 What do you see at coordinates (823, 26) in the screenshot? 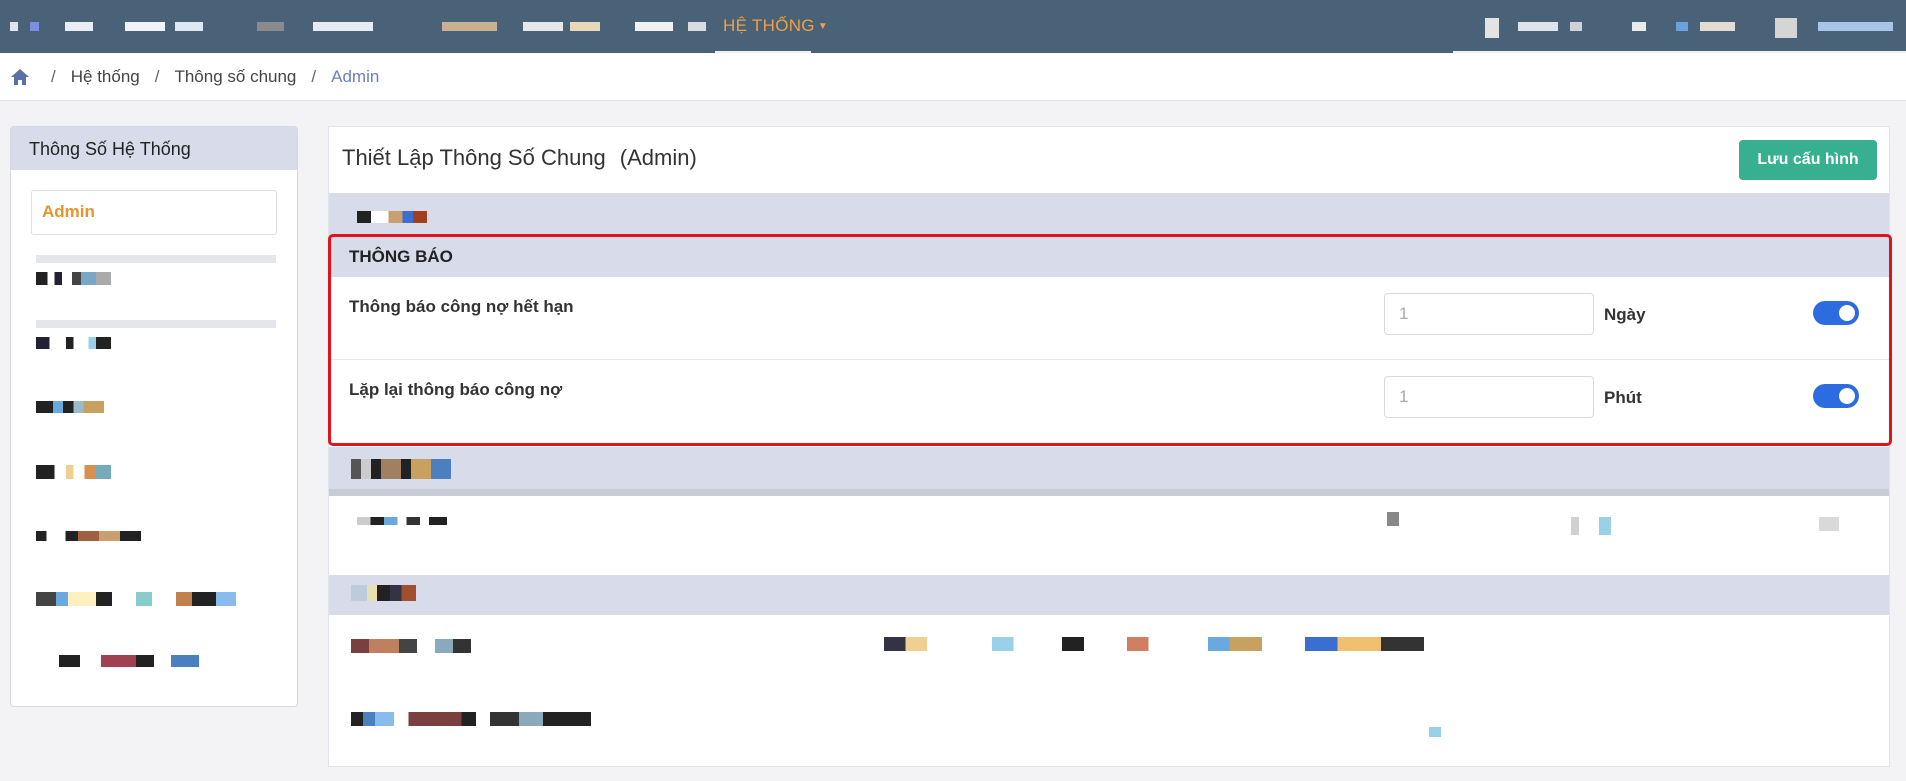
I see `caret-down-icon: ▼` at bounding box center [823, 26].